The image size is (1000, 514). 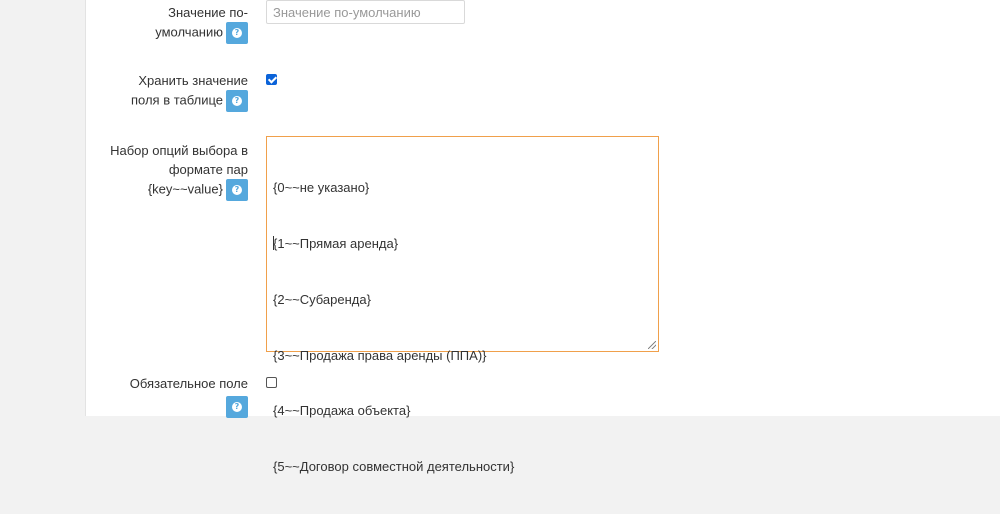 I want to click on store-in-table-label: Хранить значение поля в таблице?, so click(x=184, y=91).